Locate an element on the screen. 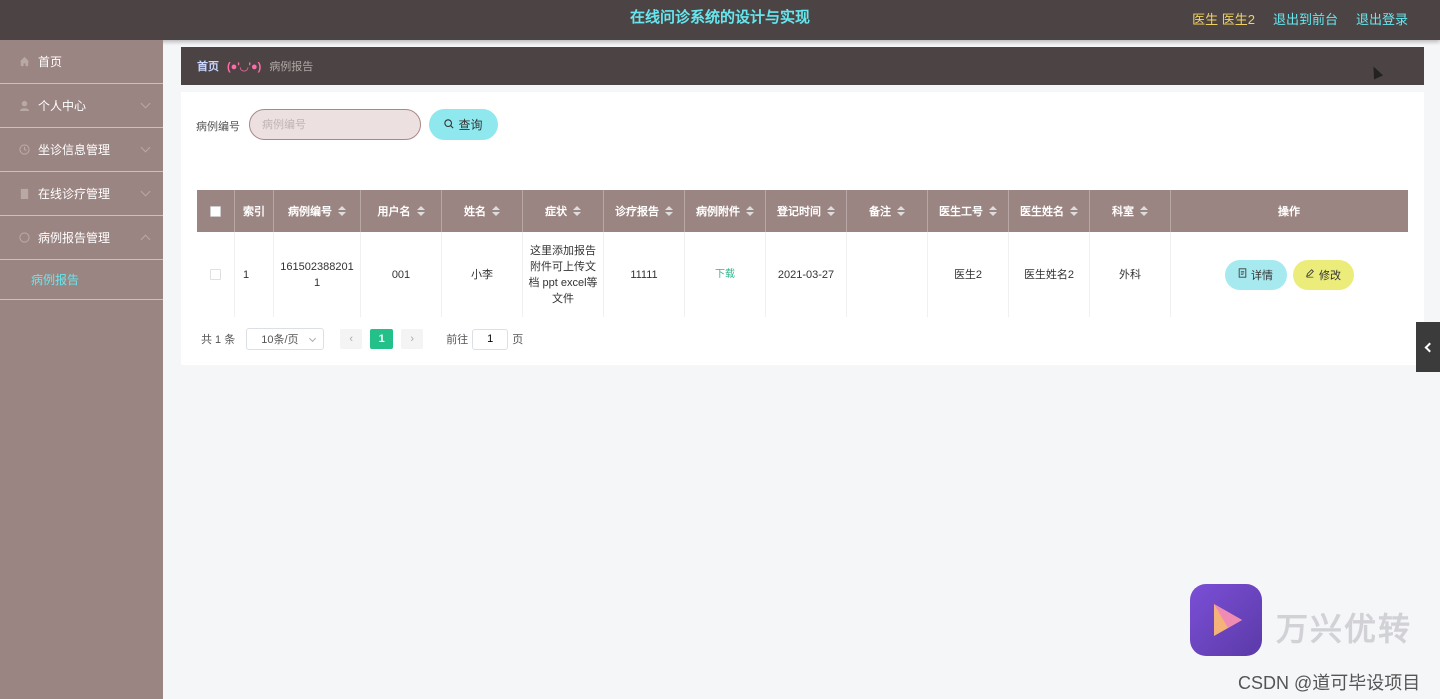 Image resolution: width=1440 pixels, height=699 pixels. row-checkbox is located at coordinates (215, 274).